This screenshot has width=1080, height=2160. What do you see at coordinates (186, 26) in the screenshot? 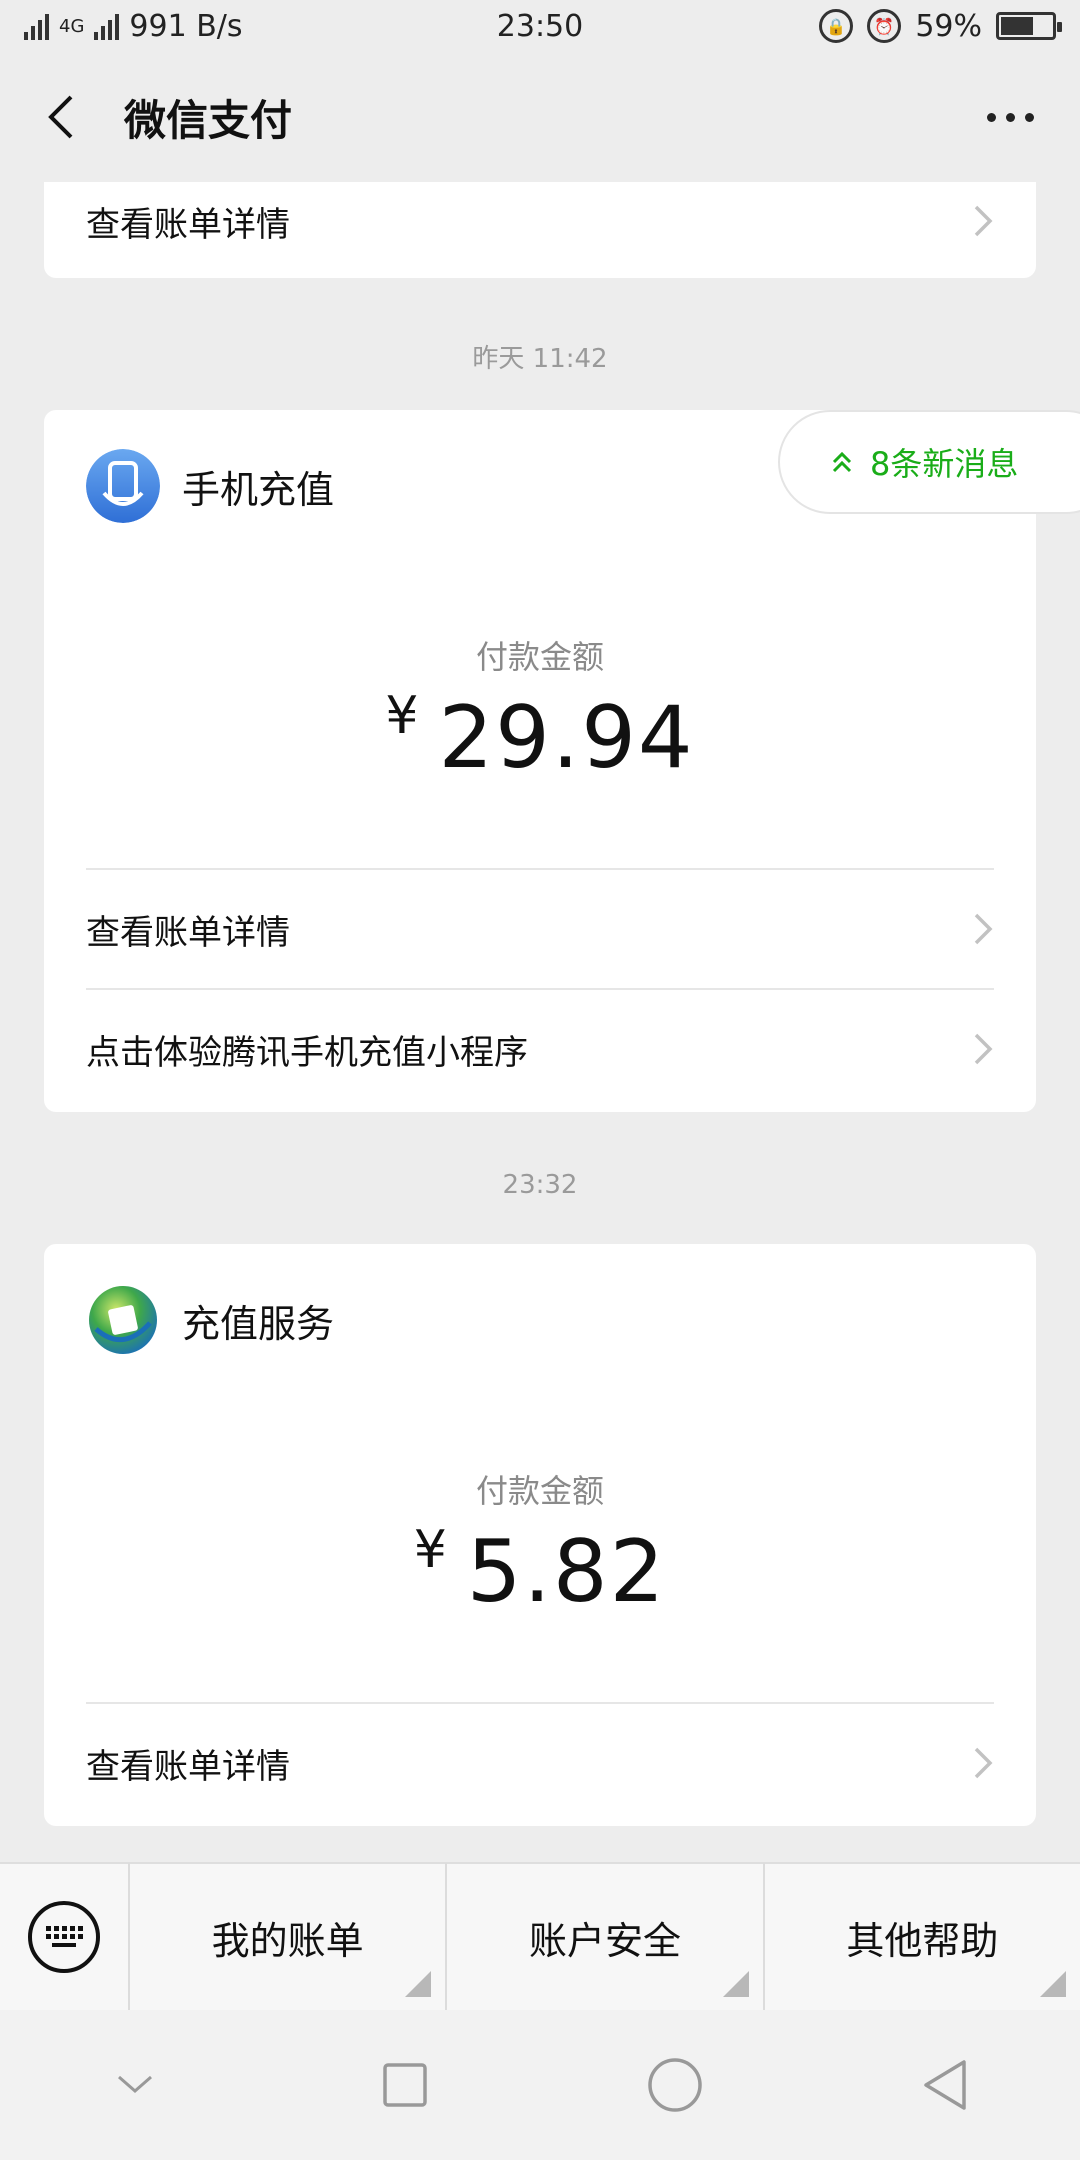
I see `network-speed: 991 B/s` at bounding box center [186, 26].